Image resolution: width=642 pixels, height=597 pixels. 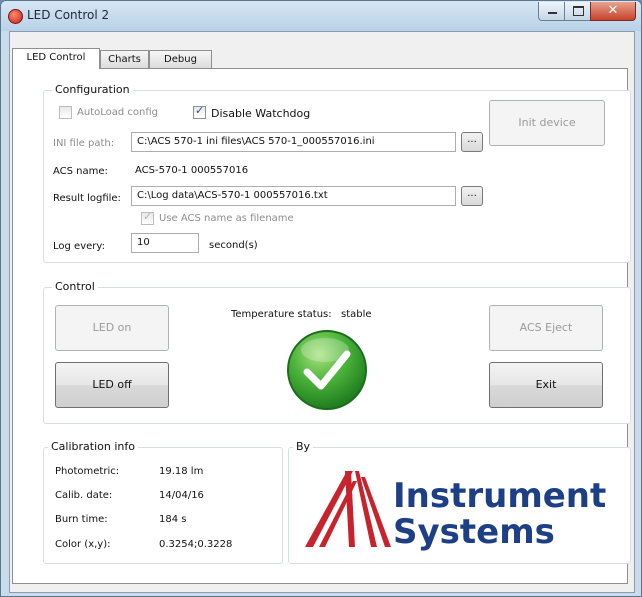 What do you see at coordinates (112, 385) in the screenshot?
I see `led-off-button: LED off` at bounding box center [112, 385].